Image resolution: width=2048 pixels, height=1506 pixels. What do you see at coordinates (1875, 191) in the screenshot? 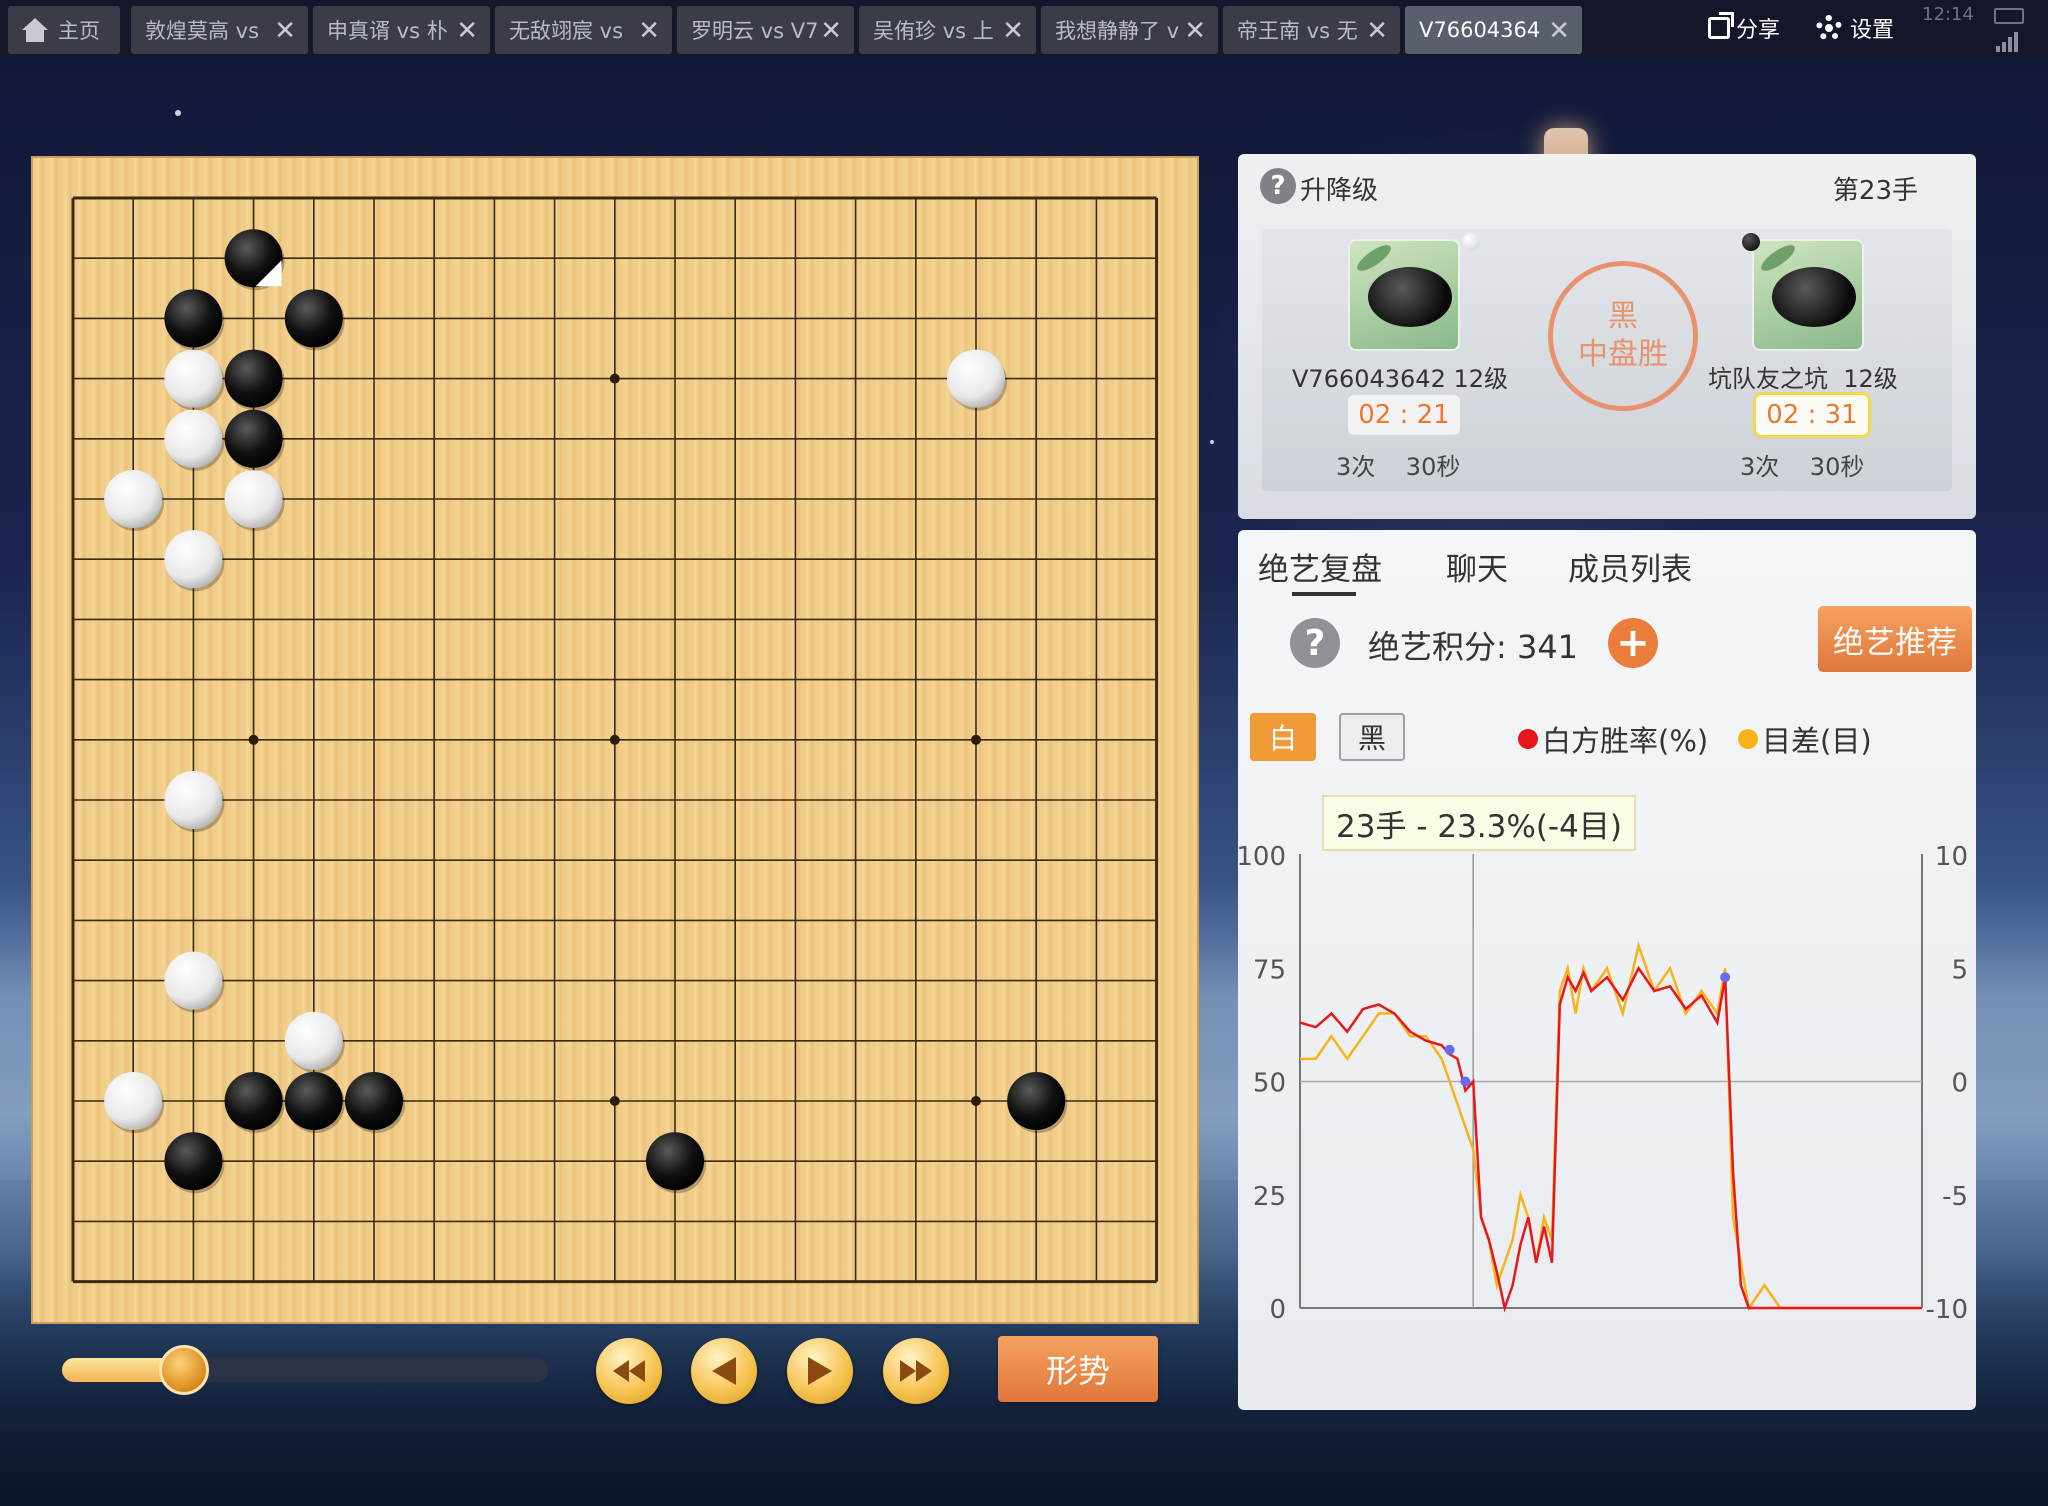
I see `move-number: 第23手` at bounding box center [1875, 191].